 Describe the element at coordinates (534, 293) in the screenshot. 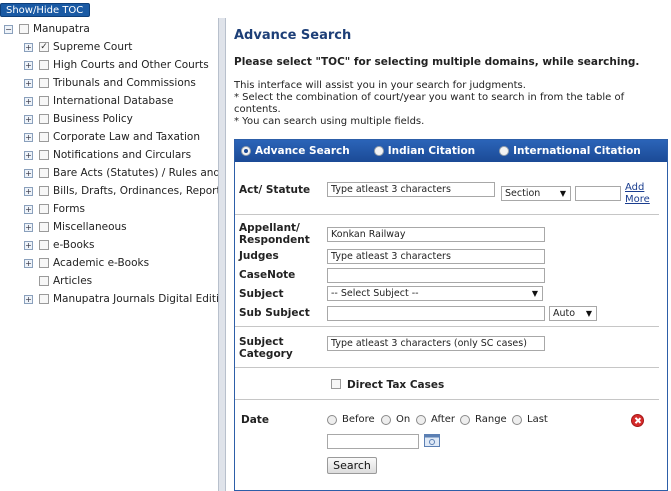

I see `dropdown-arrow-icon: ▼` at that location.